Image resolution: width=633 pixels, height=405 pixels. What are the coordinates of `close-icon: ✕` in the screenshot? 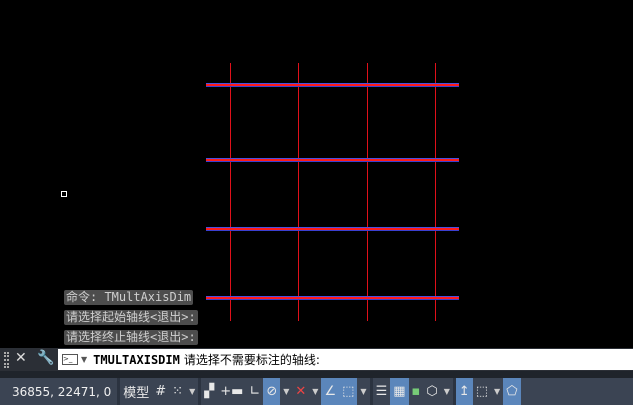 It's located at (21, 358).